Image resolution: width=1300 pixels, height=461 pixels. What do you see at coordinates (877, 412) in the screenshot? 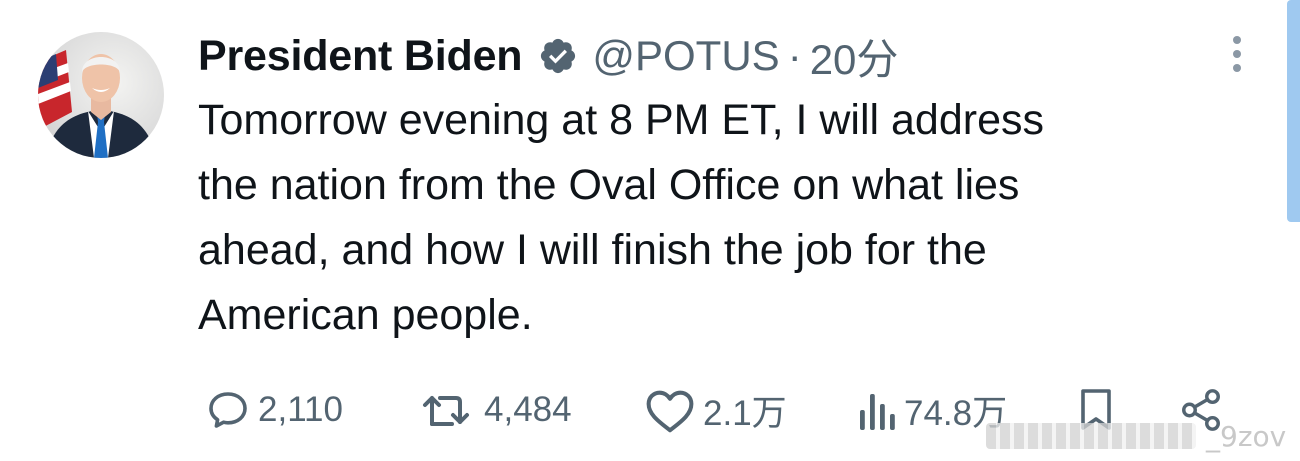
I see `bar-chart-icon` at bounding box center [877, 412].